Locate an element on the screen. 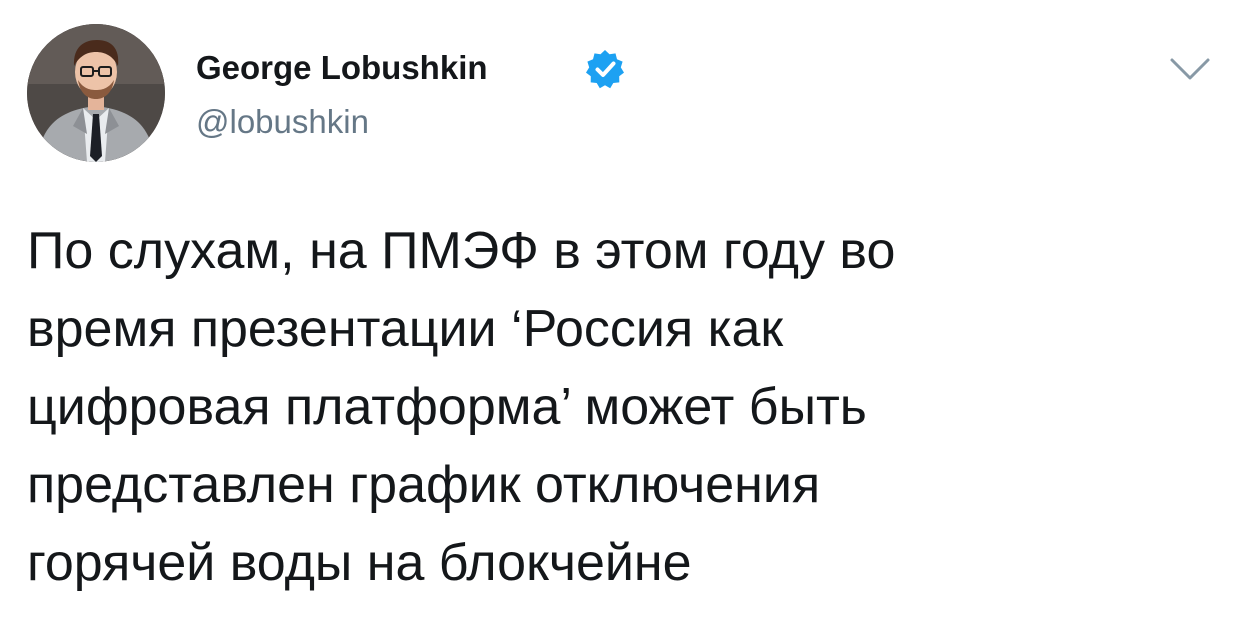 Image resolution: width=1242 pixels, height=624 pixels. avatar is located at coordinates (96, 93).